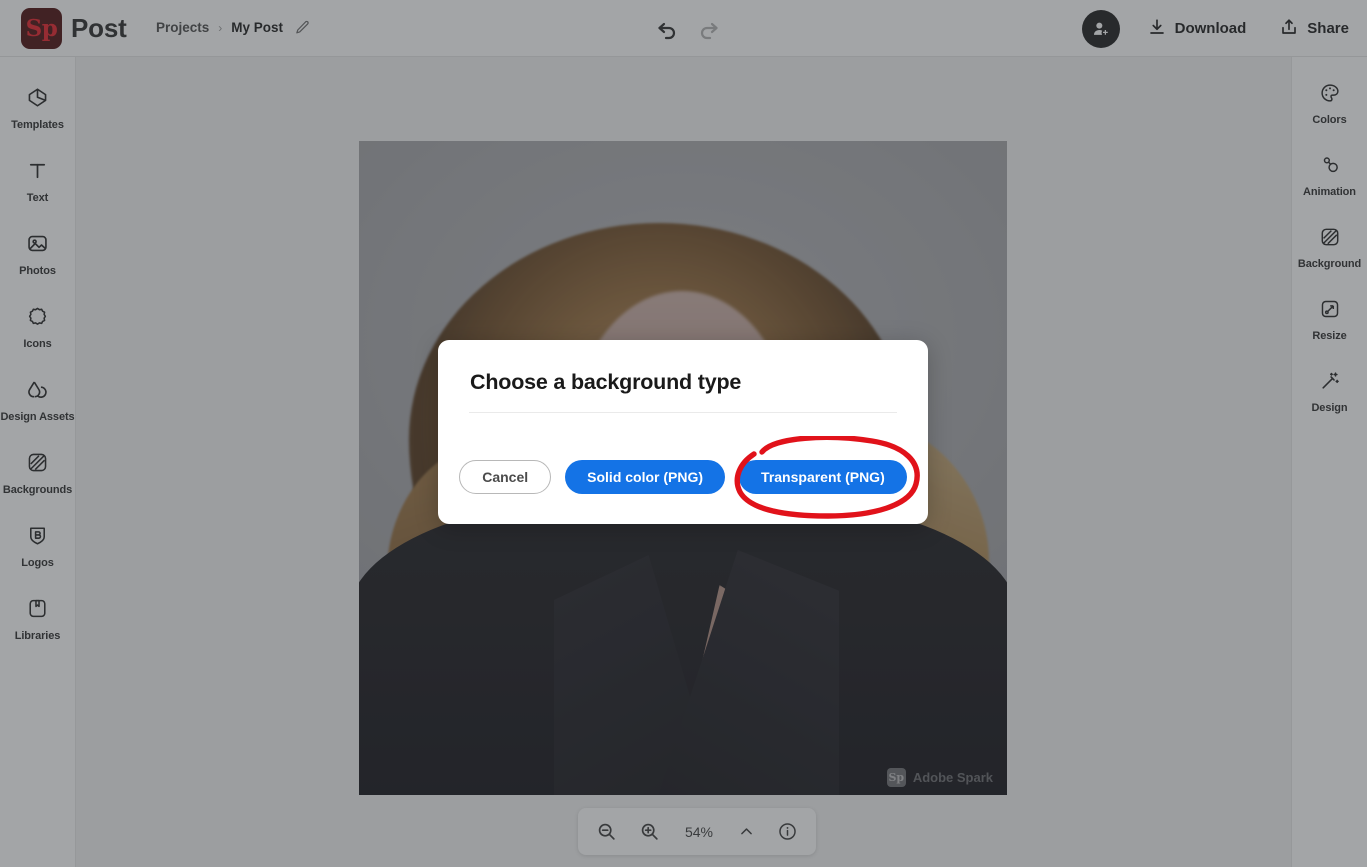 The height and width of the screenshot is (867, 1367). Describe the element at coordinates (645, 477) in the screenshot. I see `solid-color-png-button: Solid color (PNG)` at that location.